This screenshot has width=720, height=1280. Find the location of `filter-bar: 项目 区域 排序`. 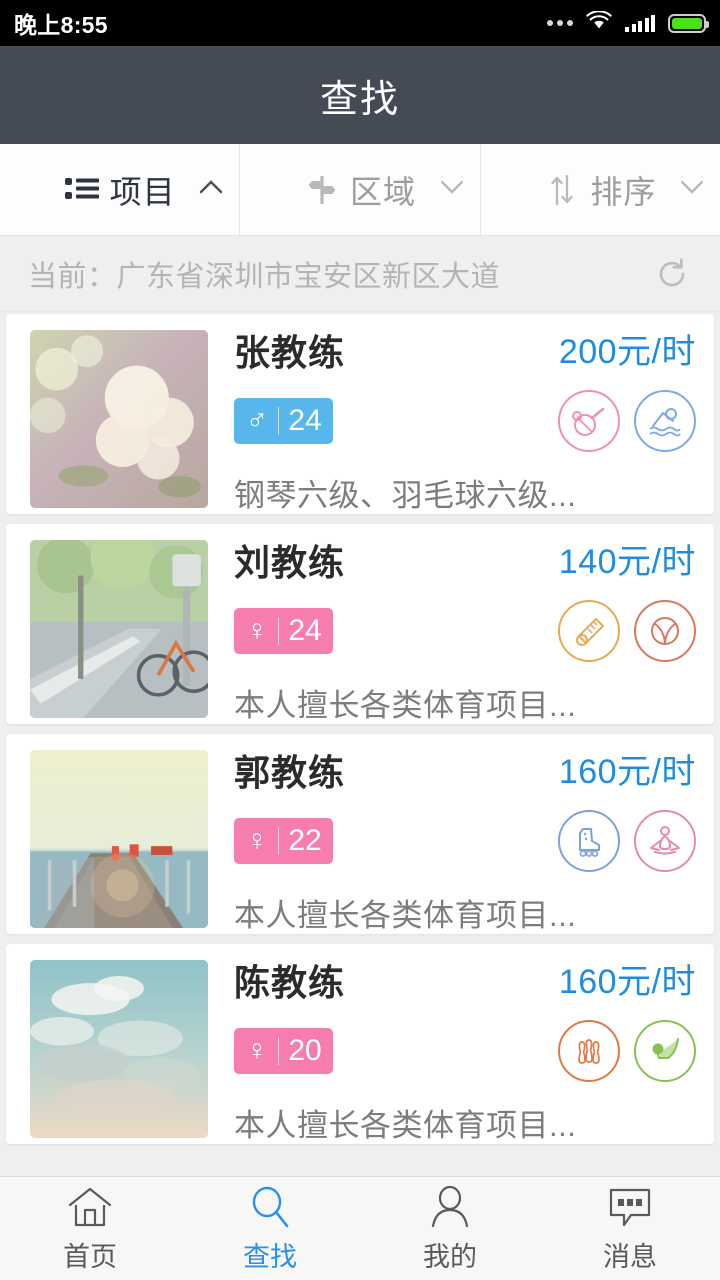

filter-bar: 项目 区域 排序 is located at coordinates (360, 190).